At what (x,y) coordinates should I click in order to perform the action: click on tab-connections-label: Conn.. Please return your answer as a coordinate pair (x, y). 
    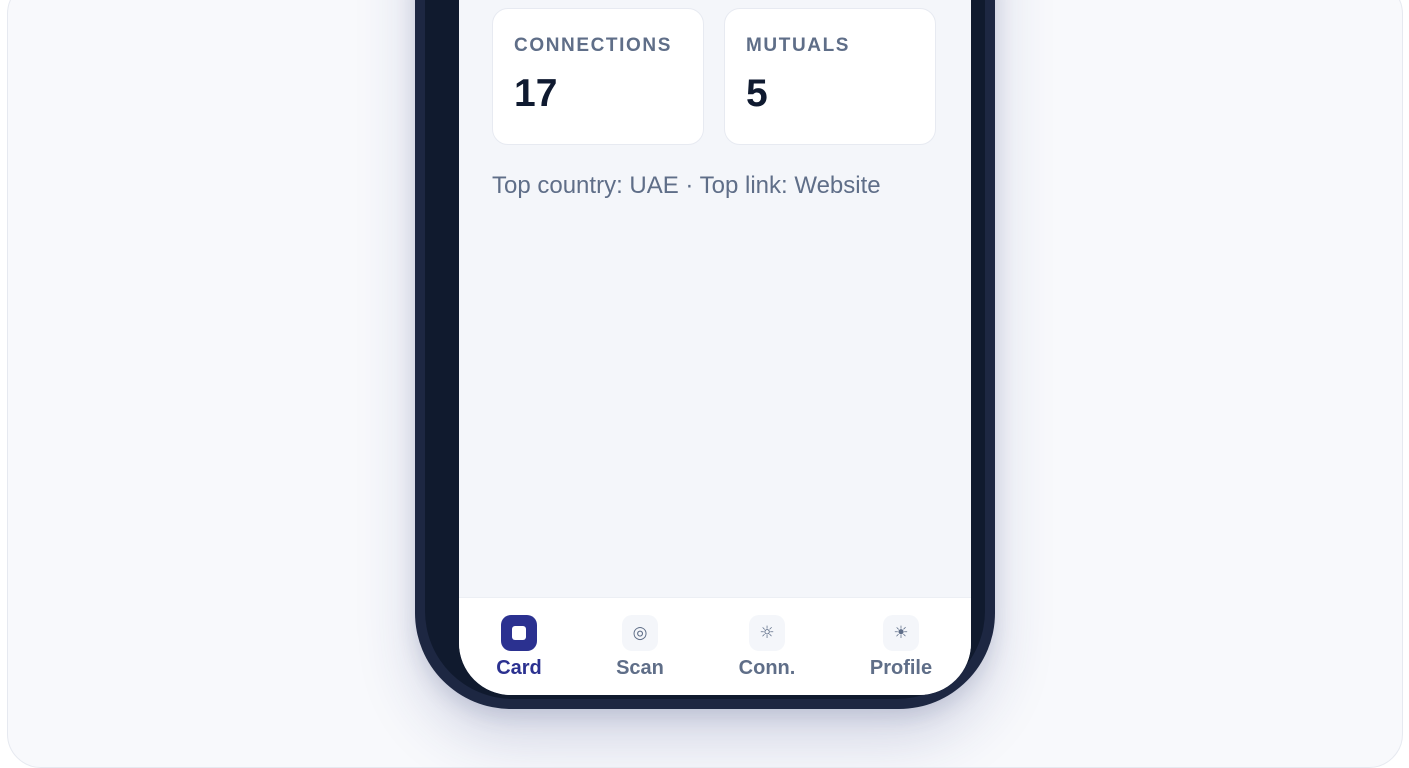
    Looking at the image, I should click on (767, 668).